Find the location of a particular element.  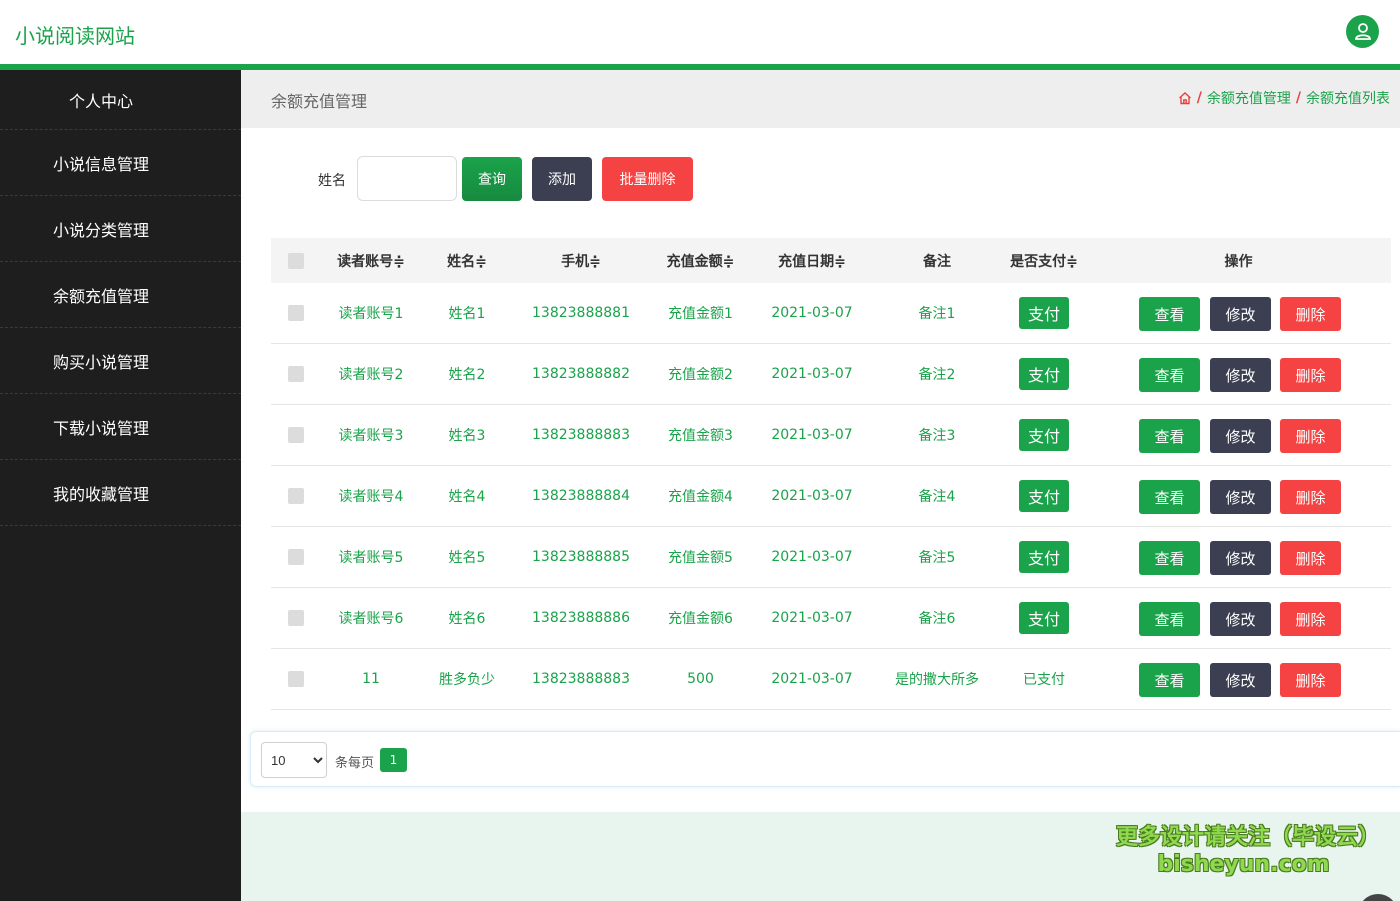

cell-phone: 13823888882 is located at coordinates (581, 374).